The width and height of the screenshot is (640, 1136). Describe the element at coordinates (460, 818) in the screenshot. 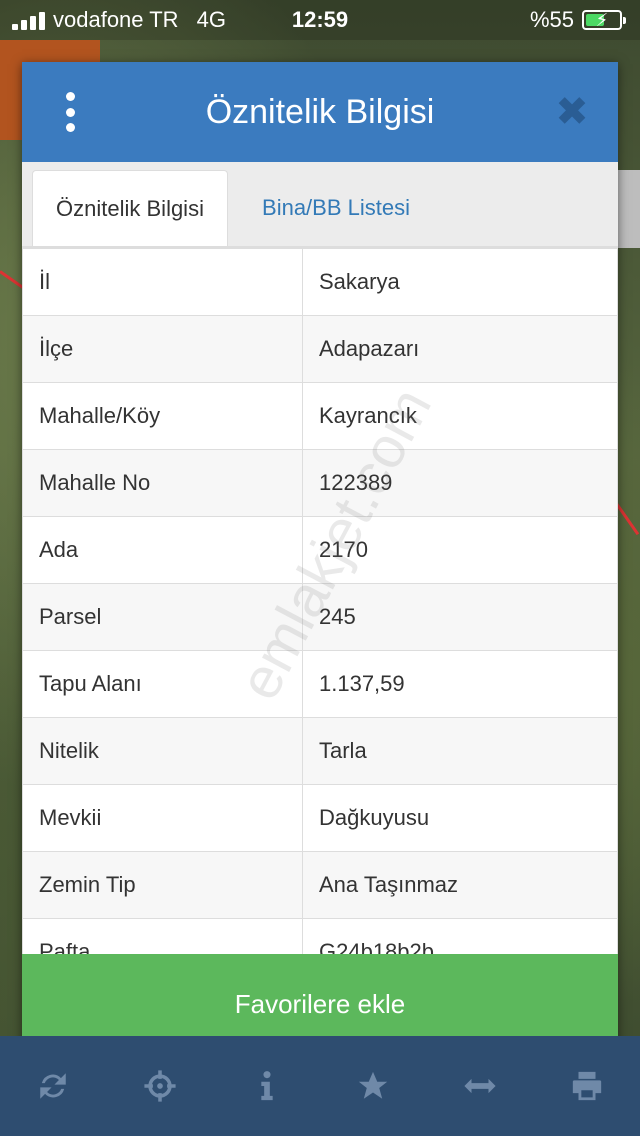

I see `attribute-value: Dağkuyusu` at that location.